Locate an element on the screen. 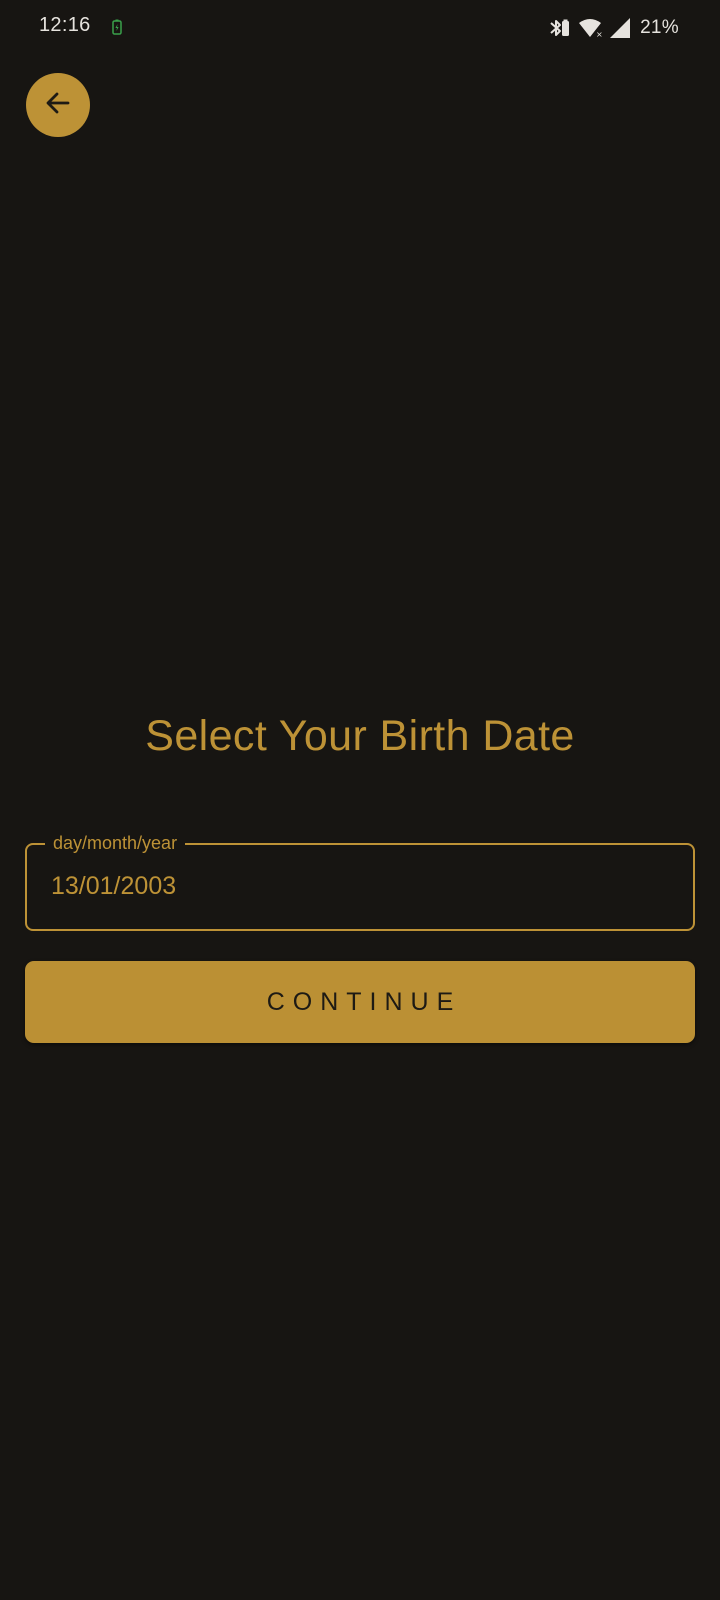 This screenshot has height=1600, width=720. continue-button: CONTINUE is located at coordinates (360, 1002).